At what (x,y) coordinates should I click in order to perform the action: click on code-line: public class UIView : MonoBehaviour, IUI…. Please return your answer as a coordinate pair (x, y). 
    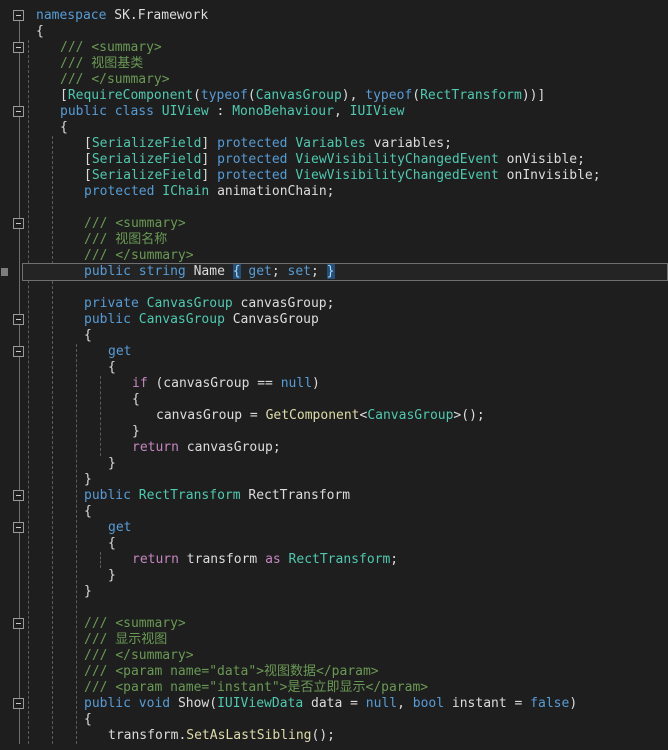
    Looking at the image, I should click on (232, 112).